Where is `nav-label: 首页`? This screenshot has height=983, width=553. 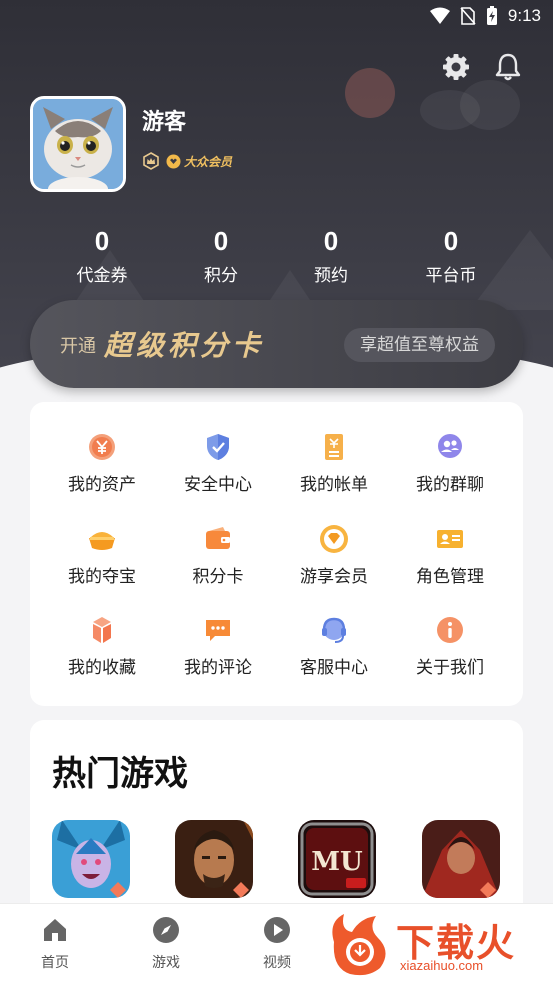 nav-label: 首页 is located at coordinates (55, 963).